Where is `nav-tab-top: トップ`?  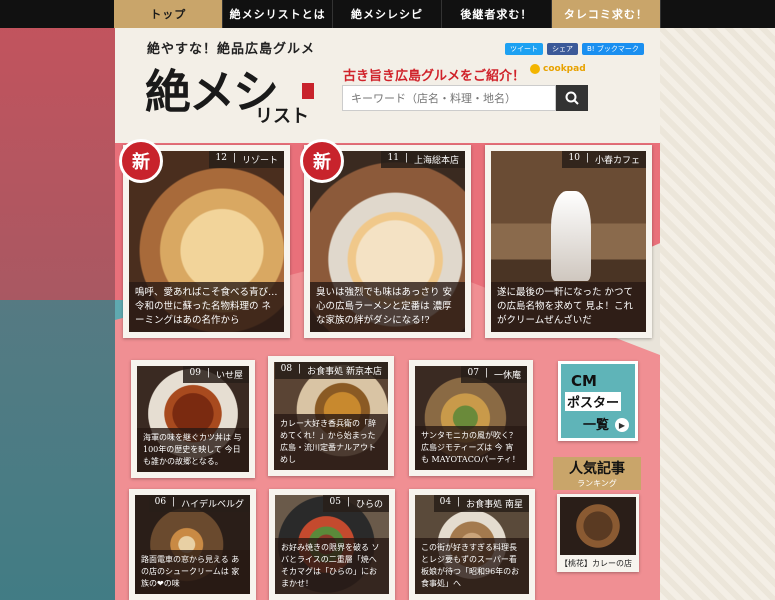
nav-tab-top: トップ is located at coordinates (169, 14).